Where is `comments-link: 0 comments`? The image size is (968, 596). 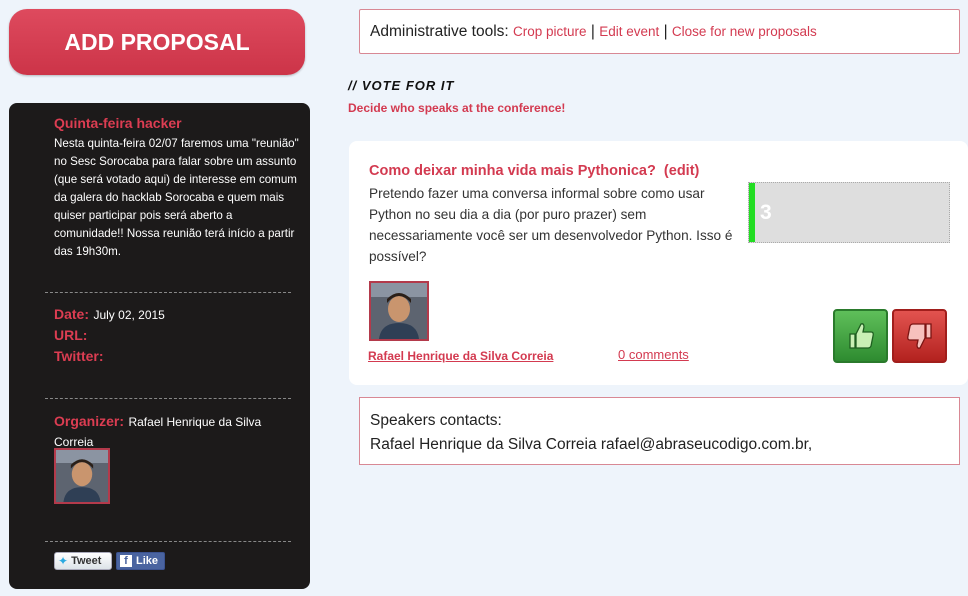 comments-link: 0 comments is located at coordinates (653, 354).